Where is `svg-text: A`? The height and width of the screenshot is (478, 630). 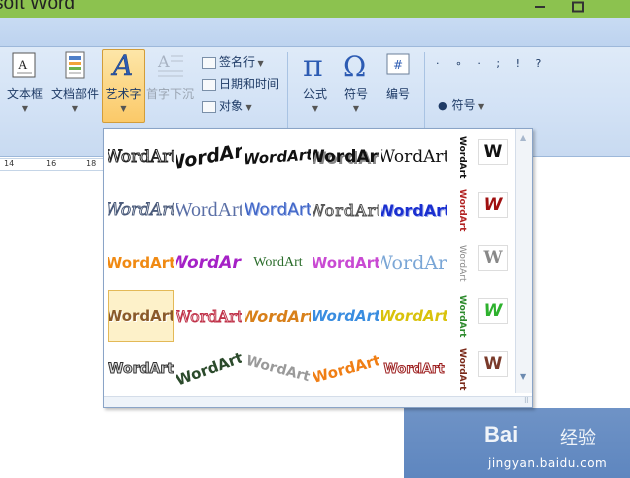
svg-text: A is located at coordinates (23, 64).